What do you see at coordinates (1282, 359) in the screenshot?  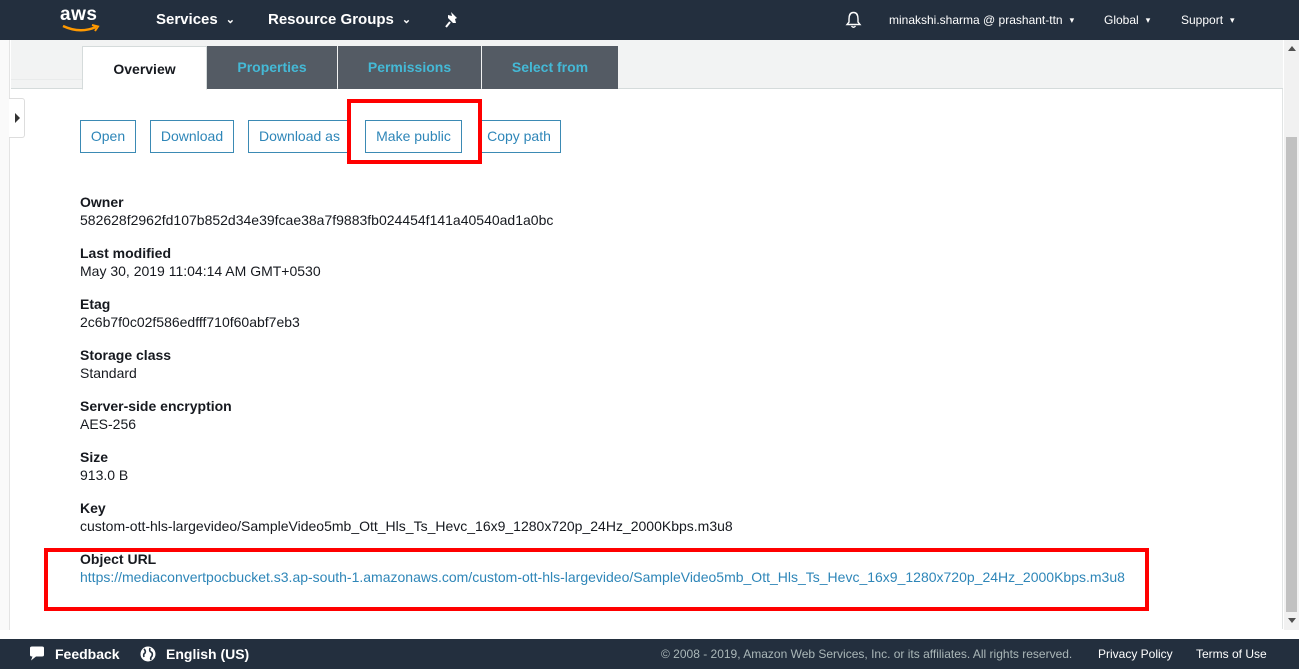 I see `content-divider` at bounding box center [1282, 359].